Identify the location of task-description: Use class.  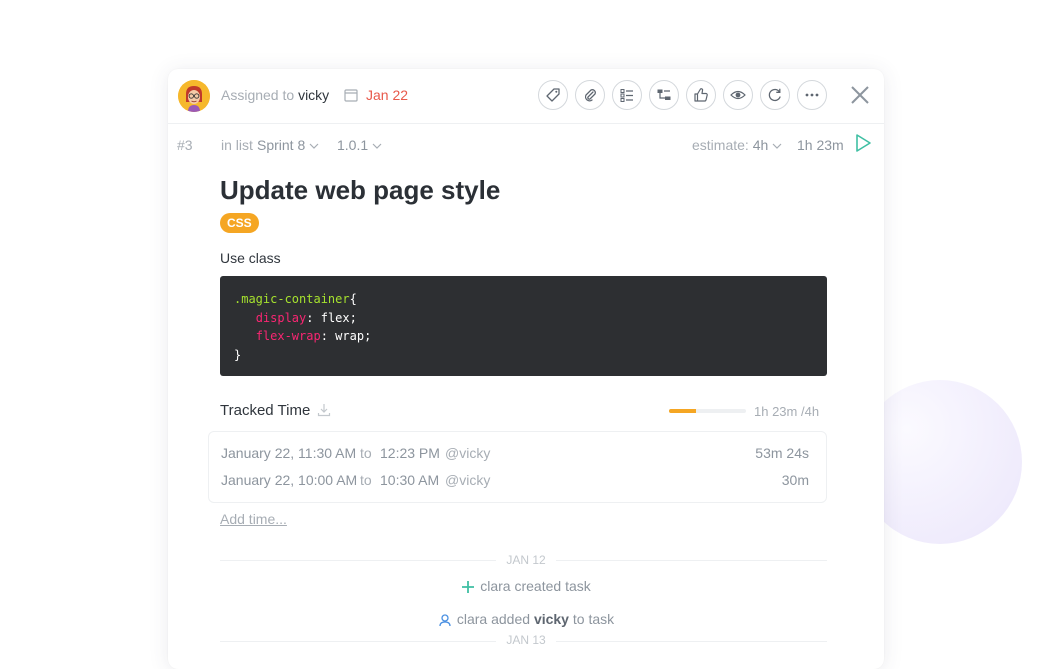
(250, 258).